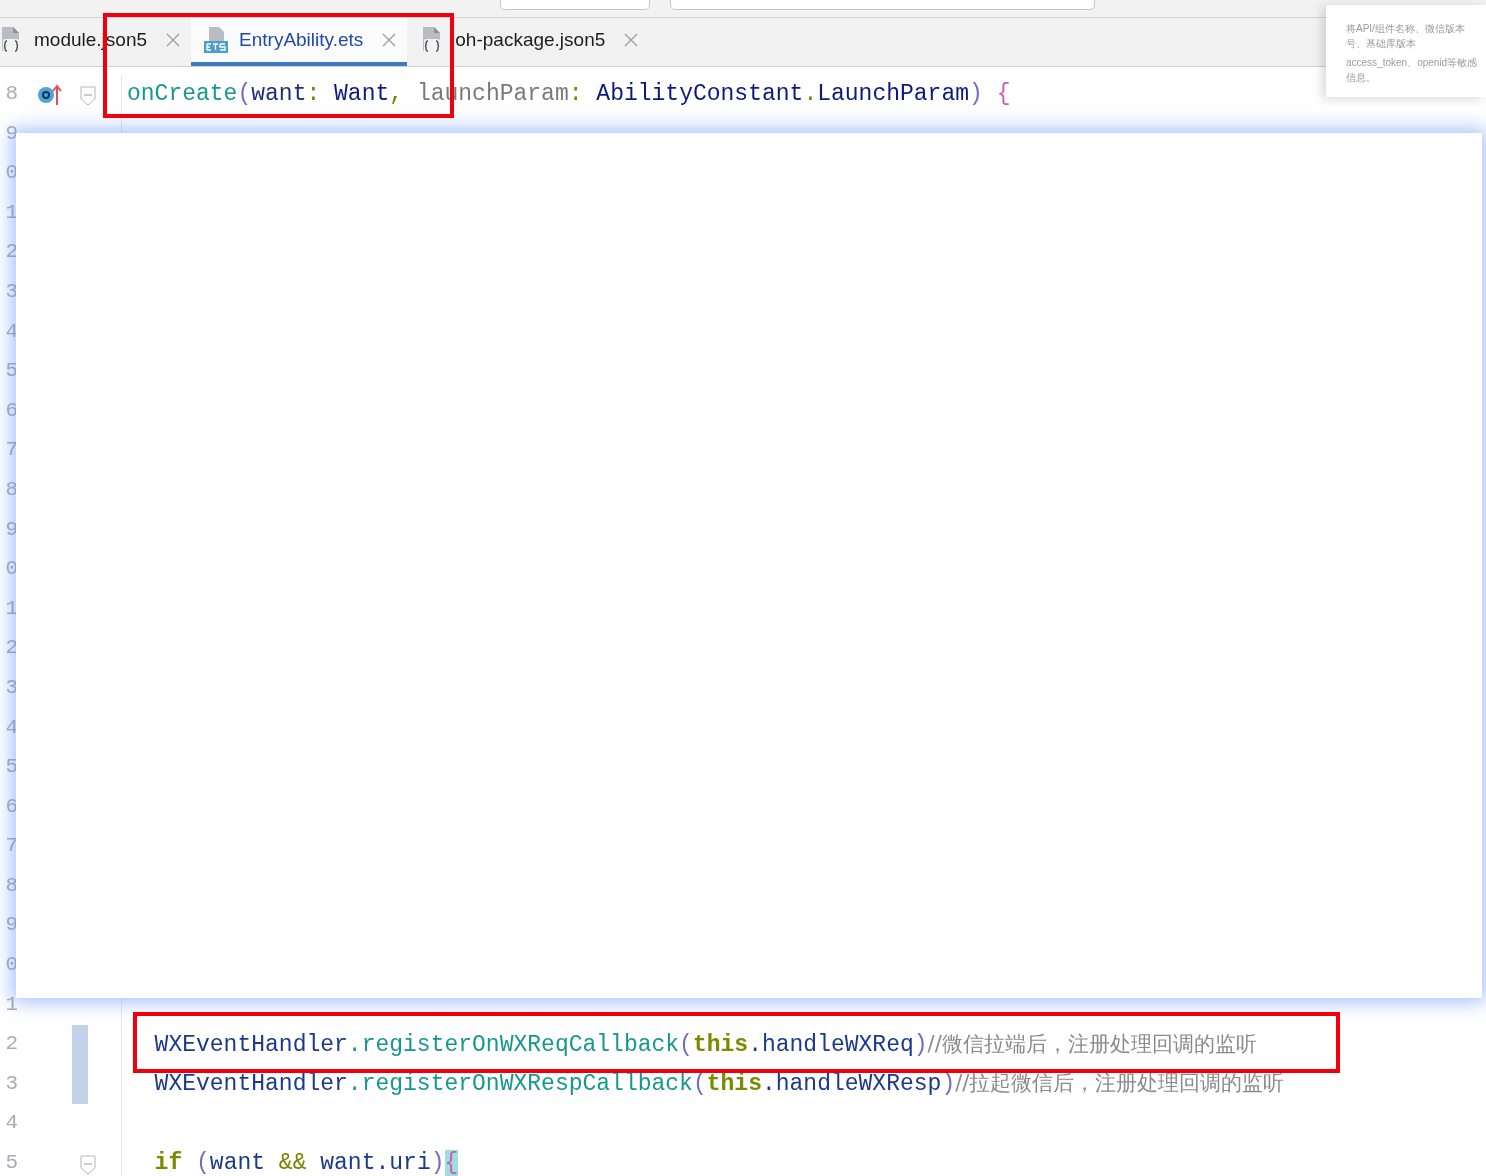 This screenshot has height=1176, width=1486. Describe the element at coordinates (528, 42) in the screenshot. I see `editor-tab: oh-package.json5` at that location.